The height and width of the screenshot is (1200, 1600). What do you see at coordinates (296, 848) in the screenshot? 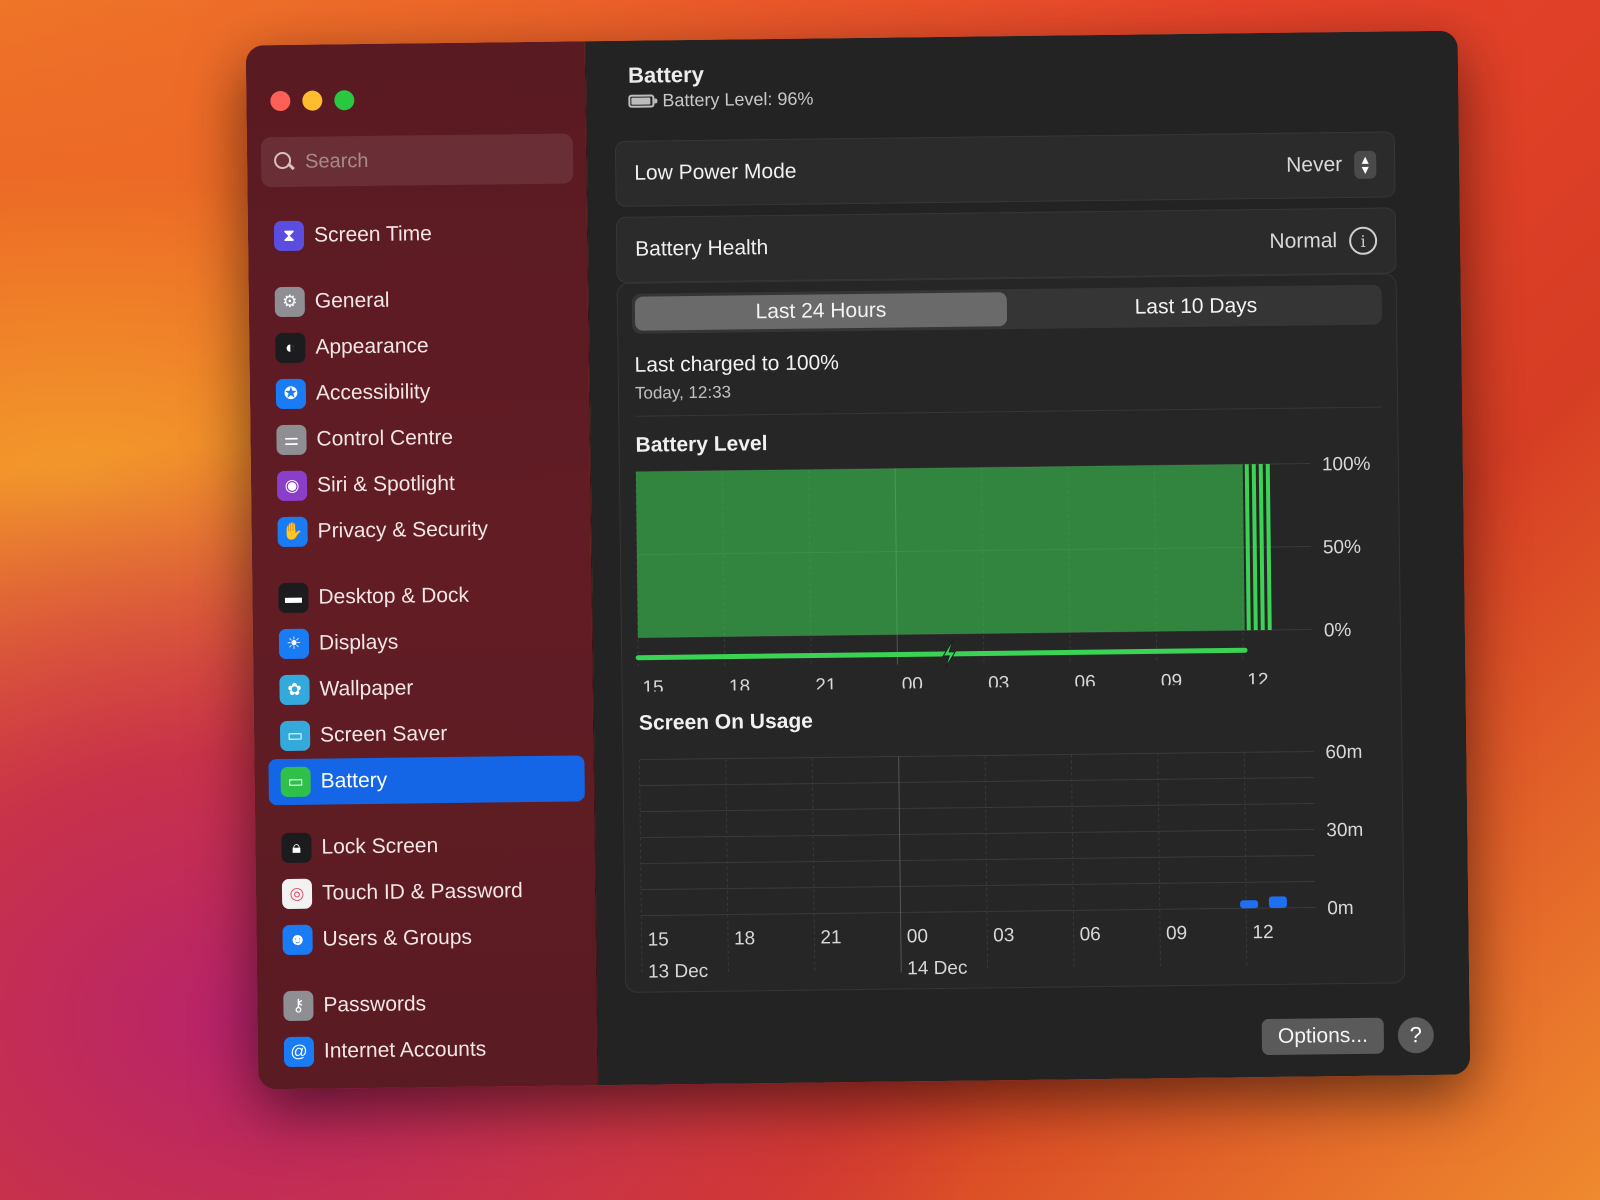
I see `lock-icon: 🔒︎` at bounding box center [296, 848].